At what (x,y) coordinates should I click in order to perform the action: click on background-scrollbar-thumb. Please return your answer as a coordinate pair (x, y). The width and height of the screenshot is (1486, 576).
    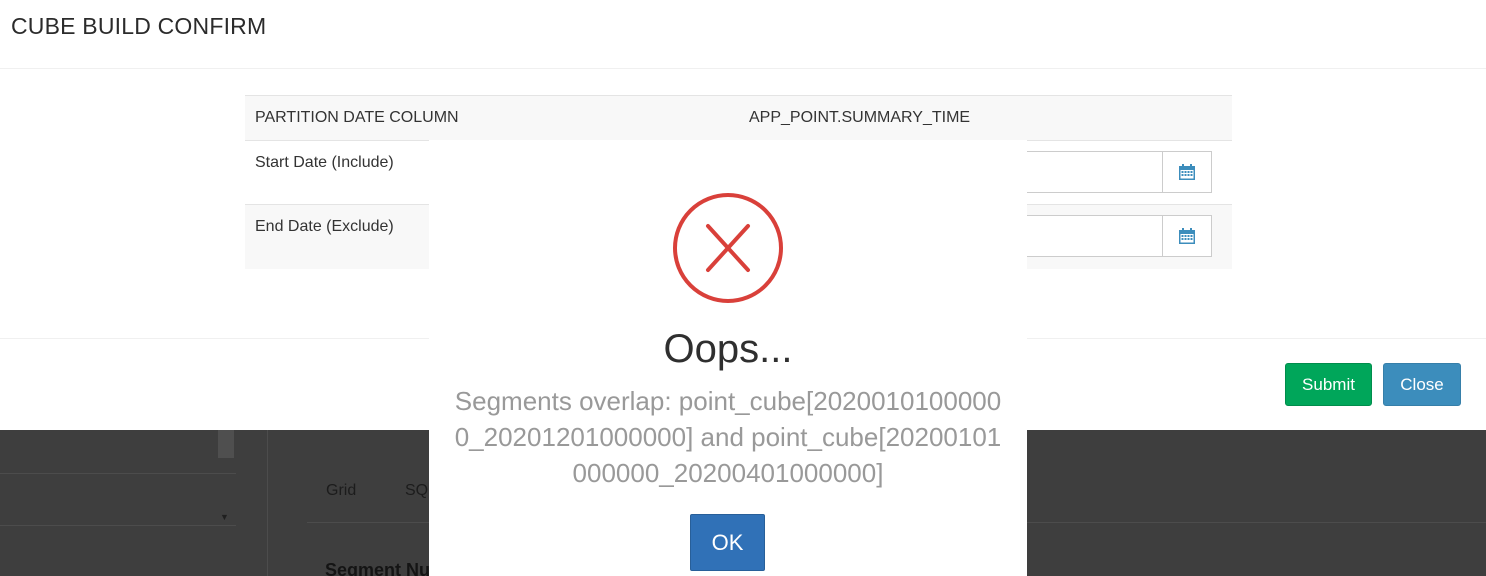
    Looking at the image, I should click on (226, 444).